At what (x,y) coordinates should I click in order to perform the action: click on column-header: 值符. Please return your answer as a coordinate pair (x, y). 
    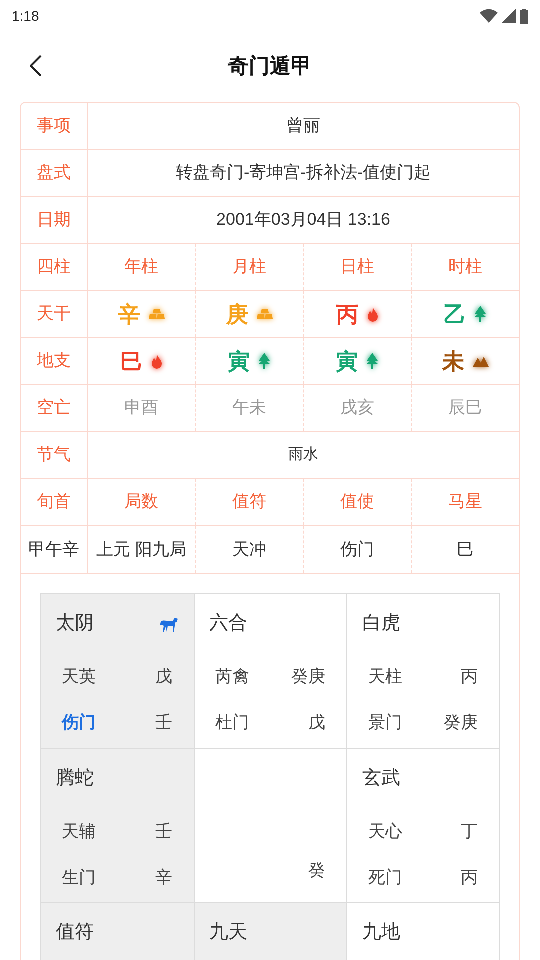
    Looking at the image, I should click on (249, 502).